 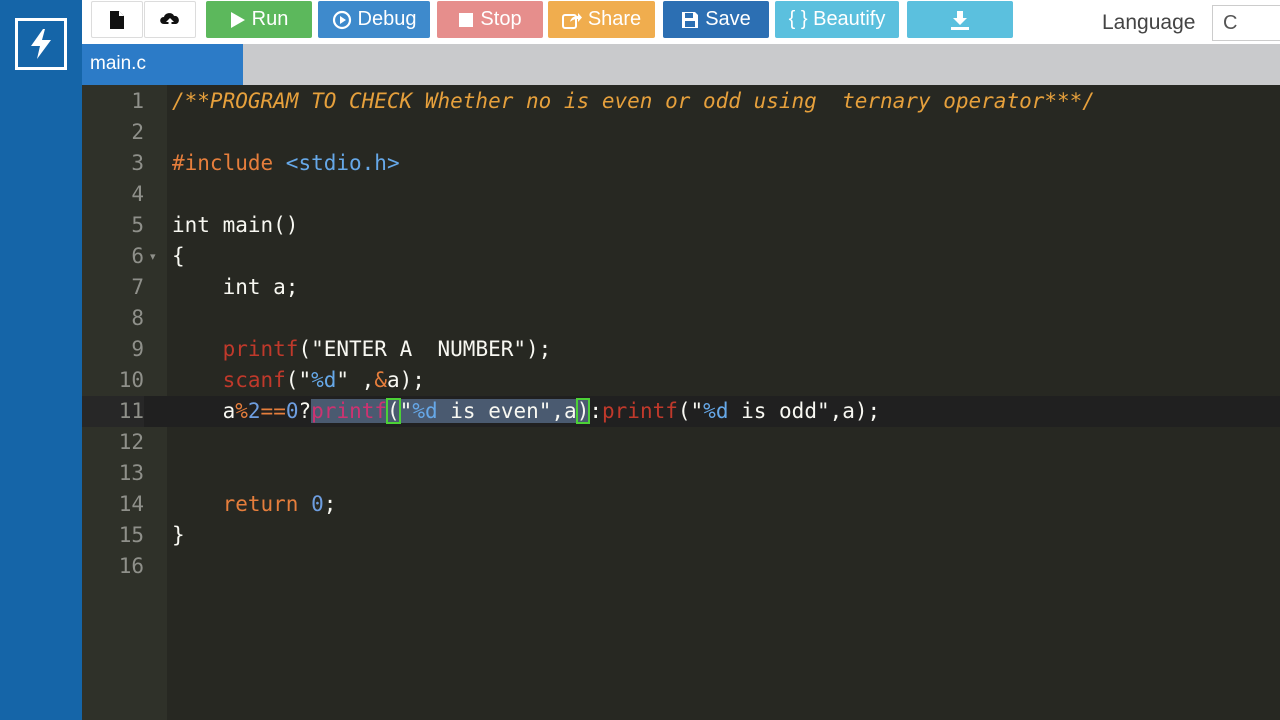 I want to click on line-number: 2, so click(x=137, y=132).